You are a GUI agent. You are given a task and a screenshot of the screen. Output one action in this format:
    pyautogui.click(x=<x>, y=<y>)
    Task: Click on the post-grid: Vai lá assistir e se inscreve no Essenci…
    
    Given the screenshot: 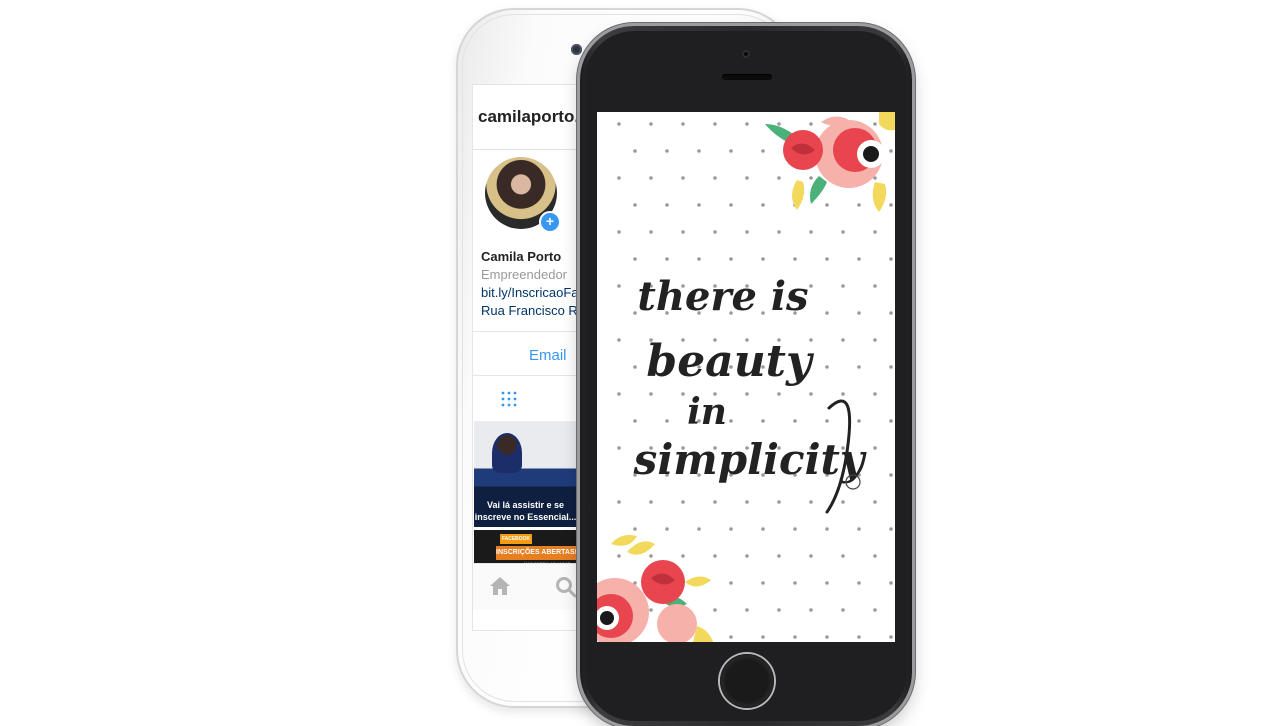 What is the action you would take?
    pyautogui.click(x=525, y=495)
    